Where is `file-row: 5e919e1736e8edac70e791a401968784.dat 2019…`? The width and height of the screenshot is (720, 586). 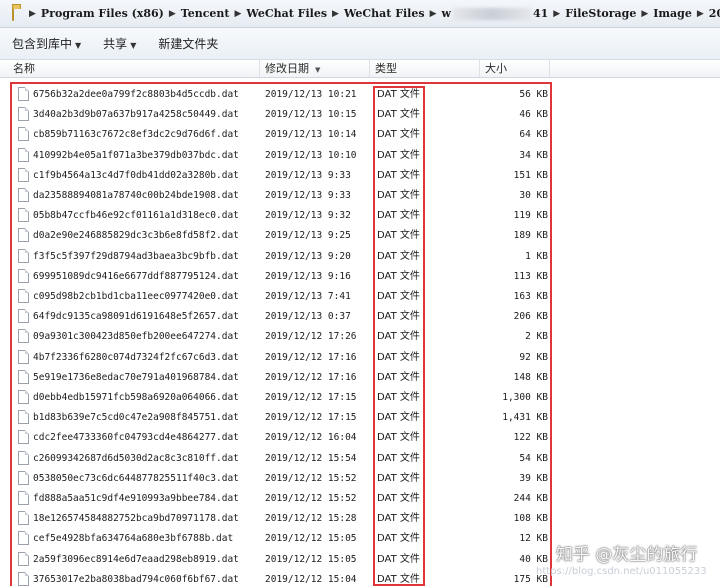
file-row: 5e919e1736e8edac70e791a401968784.dat 2019… is located at coordinates (280, 378).